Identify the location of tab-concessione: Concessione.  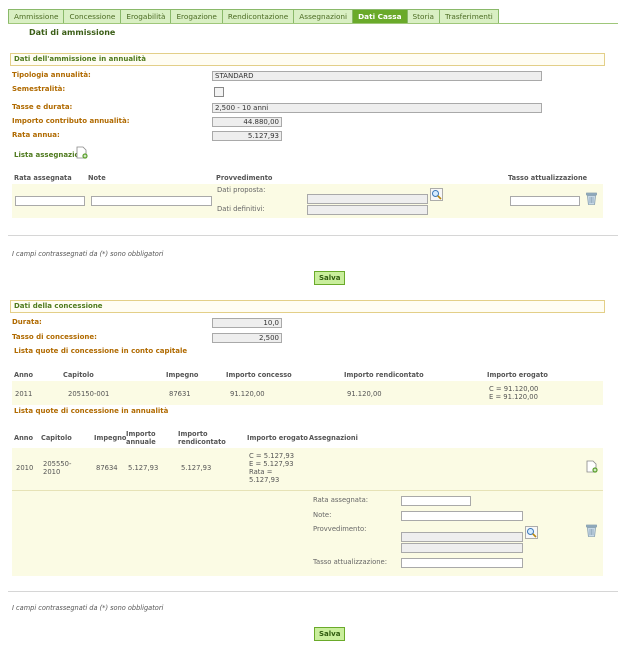
(92, 16).